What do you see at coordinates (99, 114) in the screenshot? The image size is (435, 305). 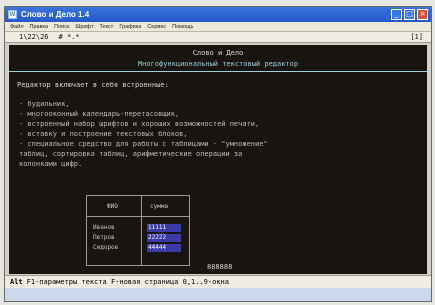 I see `bullet-line: - многооконный календарь-перетасовщик,` at bounding box center [99, 114].